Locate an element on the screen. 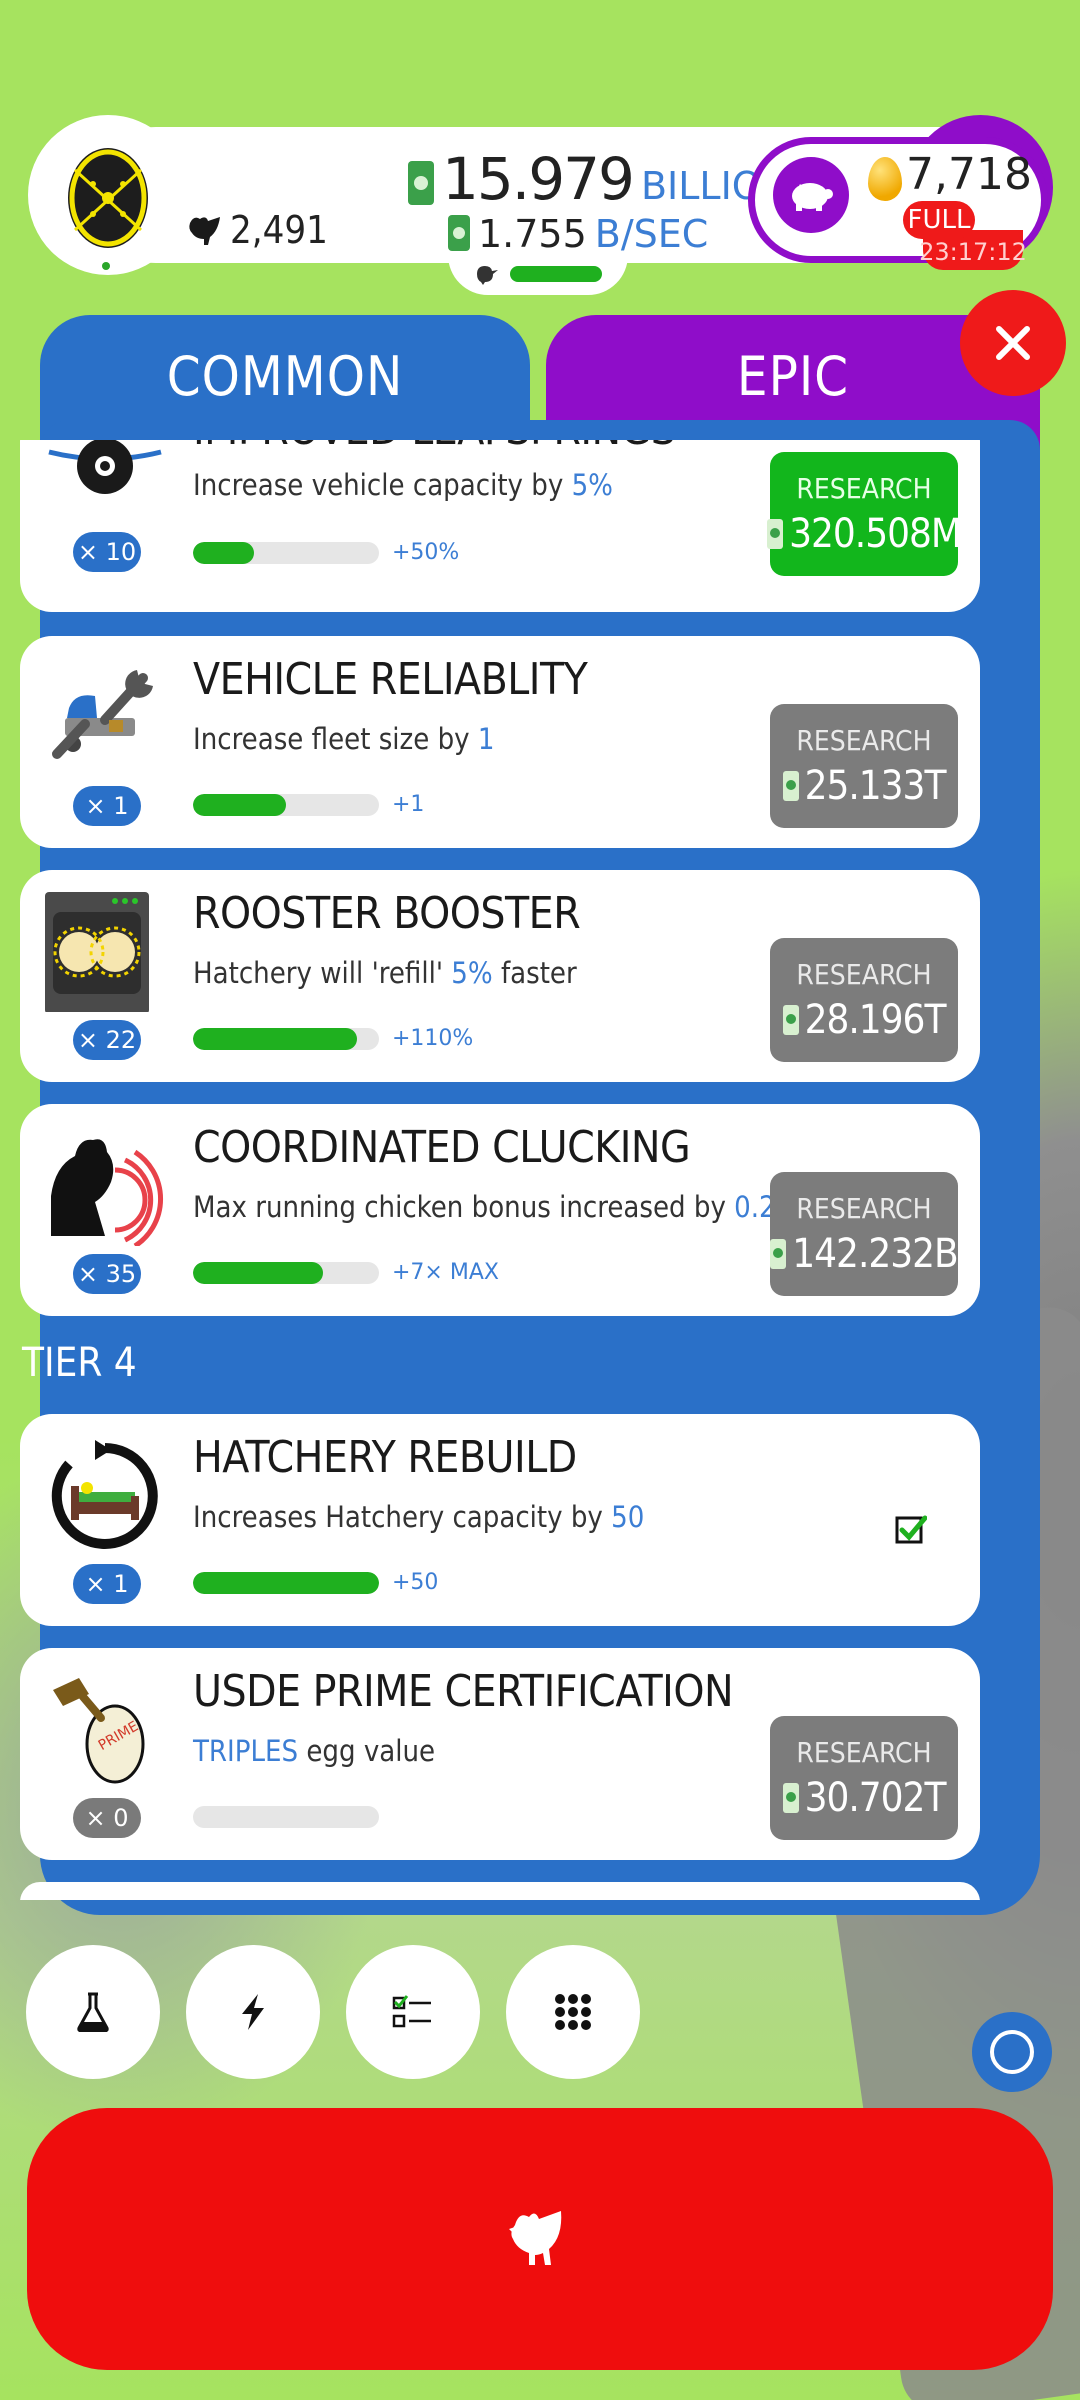  research-cost: 30.702T is located at coordinates (875, 1797).